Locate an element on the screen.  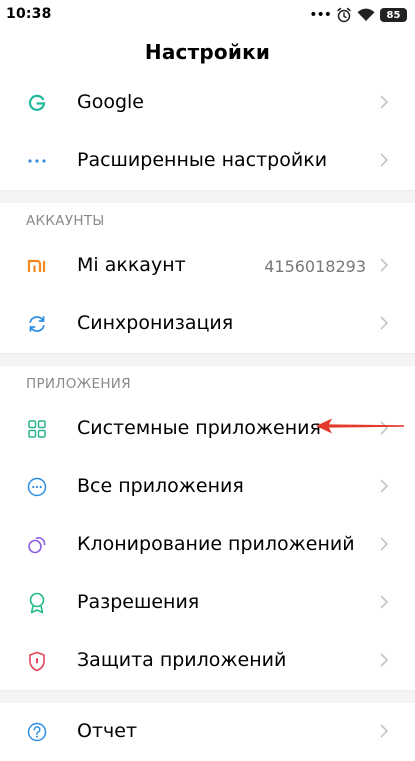
notification-dots-icon: ••• is located at coordinates (320, 15).